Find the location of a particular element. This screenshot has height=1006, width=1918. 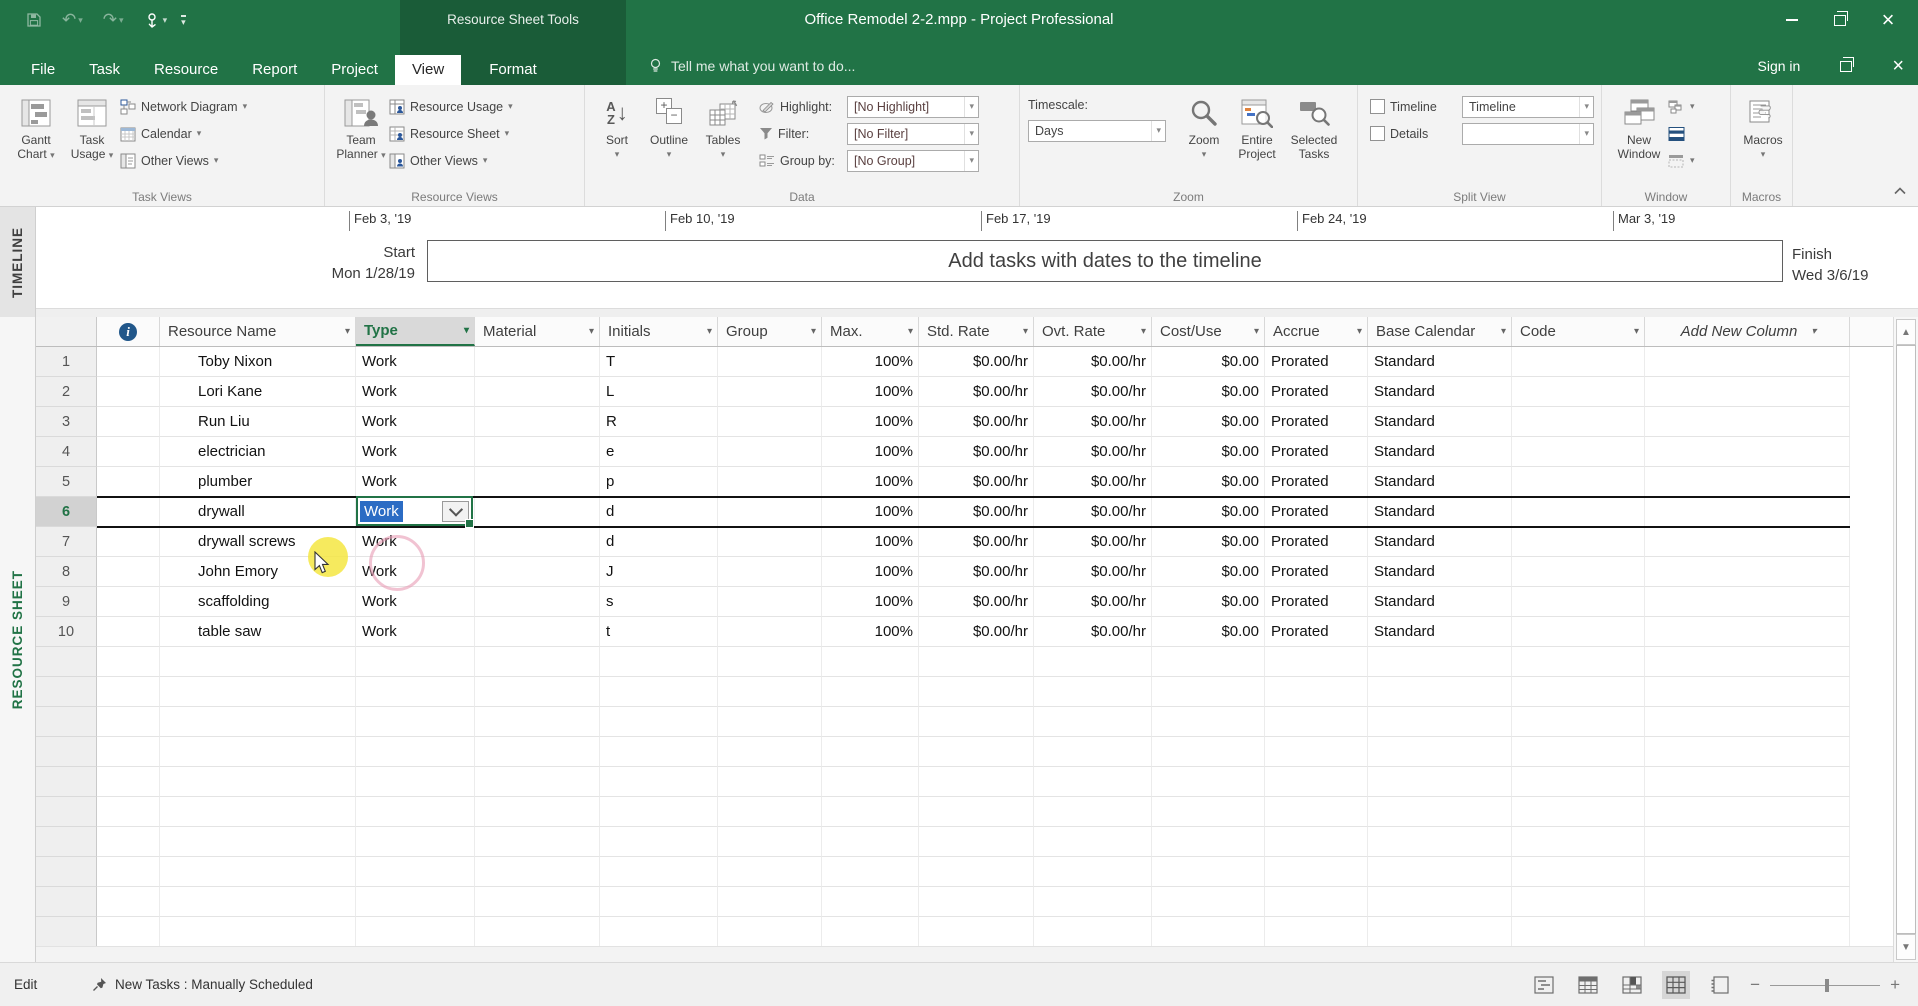

highlight-select-caret: ▾ is located at coordinates (971, 106).